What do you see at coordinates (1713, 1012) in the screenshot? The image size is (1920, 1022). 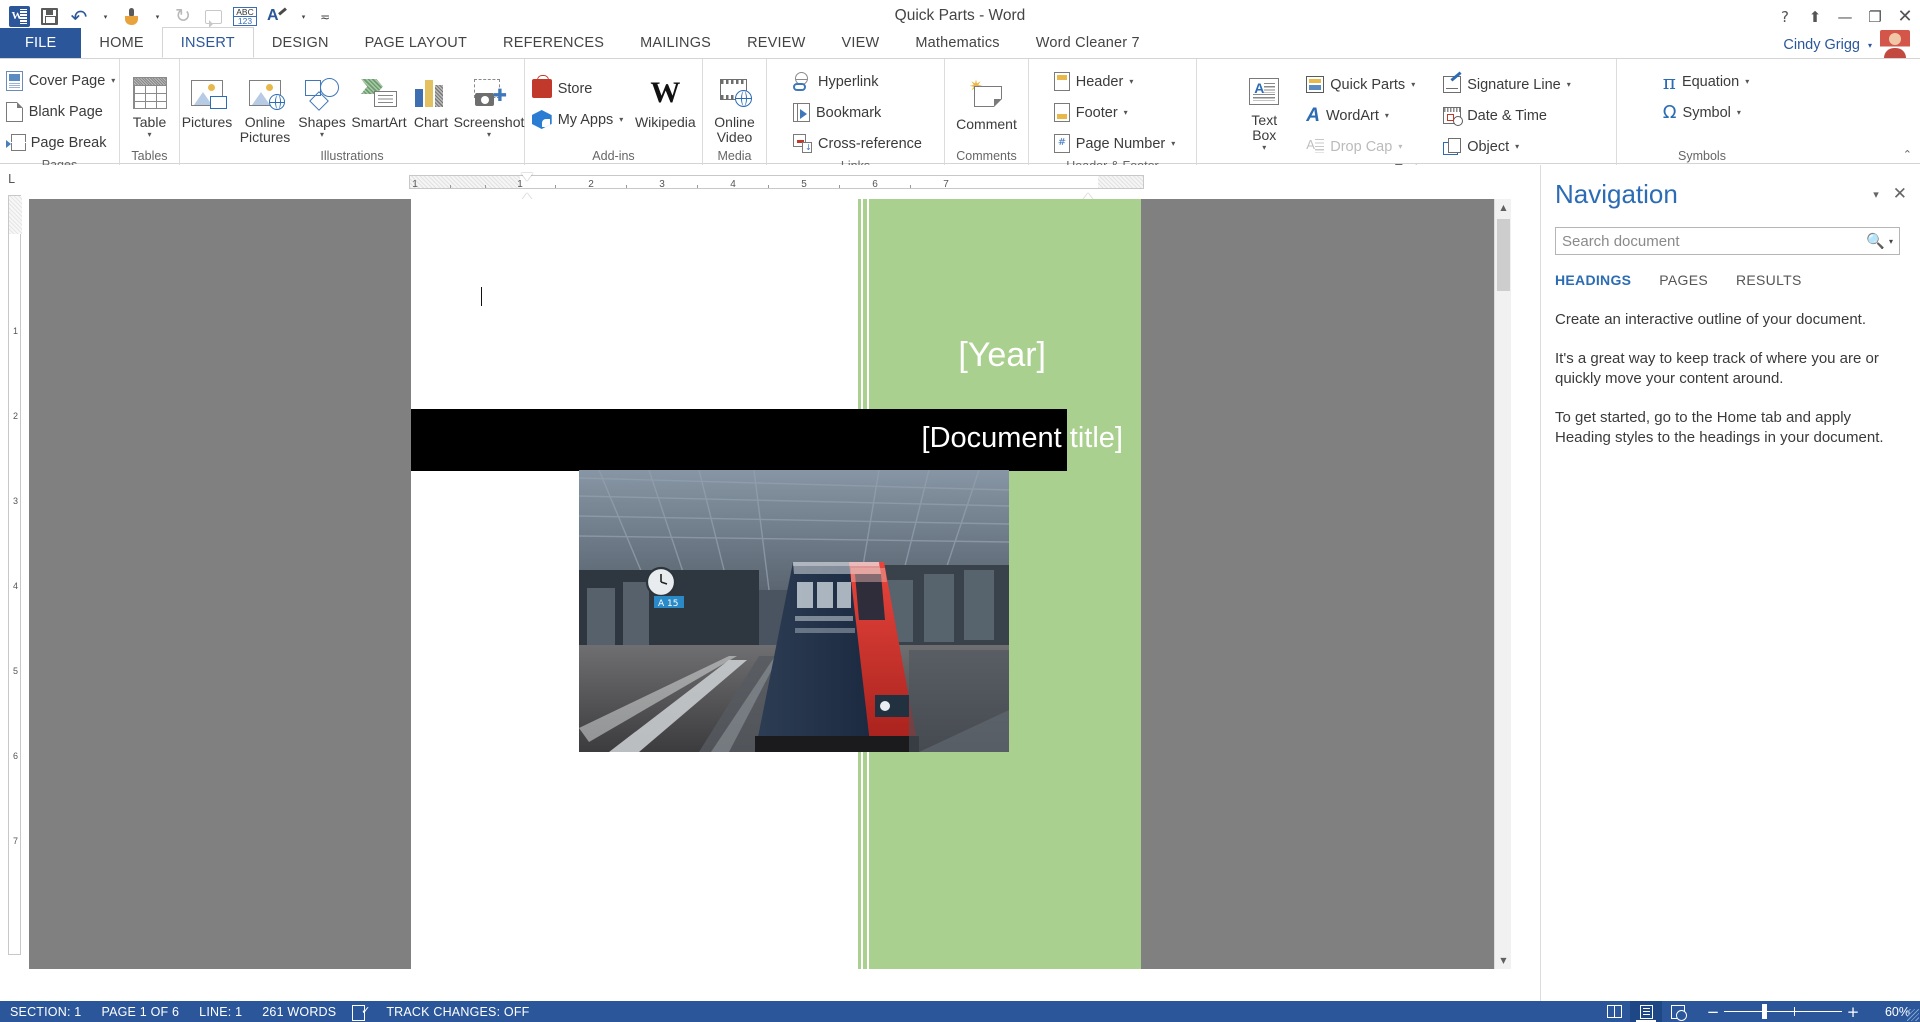 I see `zoom-out-button: −` at bounding box center [1713, 1012].